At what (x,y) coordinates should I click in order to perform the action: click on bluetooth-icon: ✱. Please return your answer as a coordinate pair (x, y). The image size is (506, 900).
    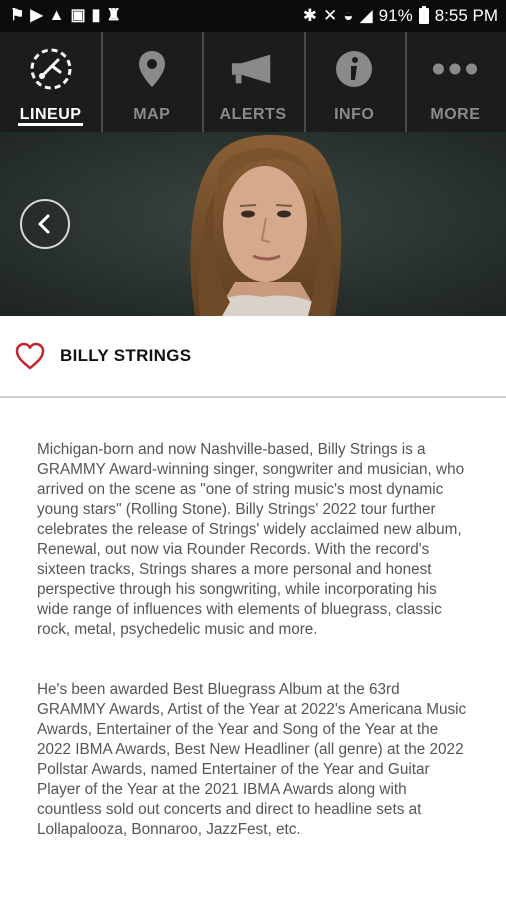
    Looking at the image, I should click on (310, 15).